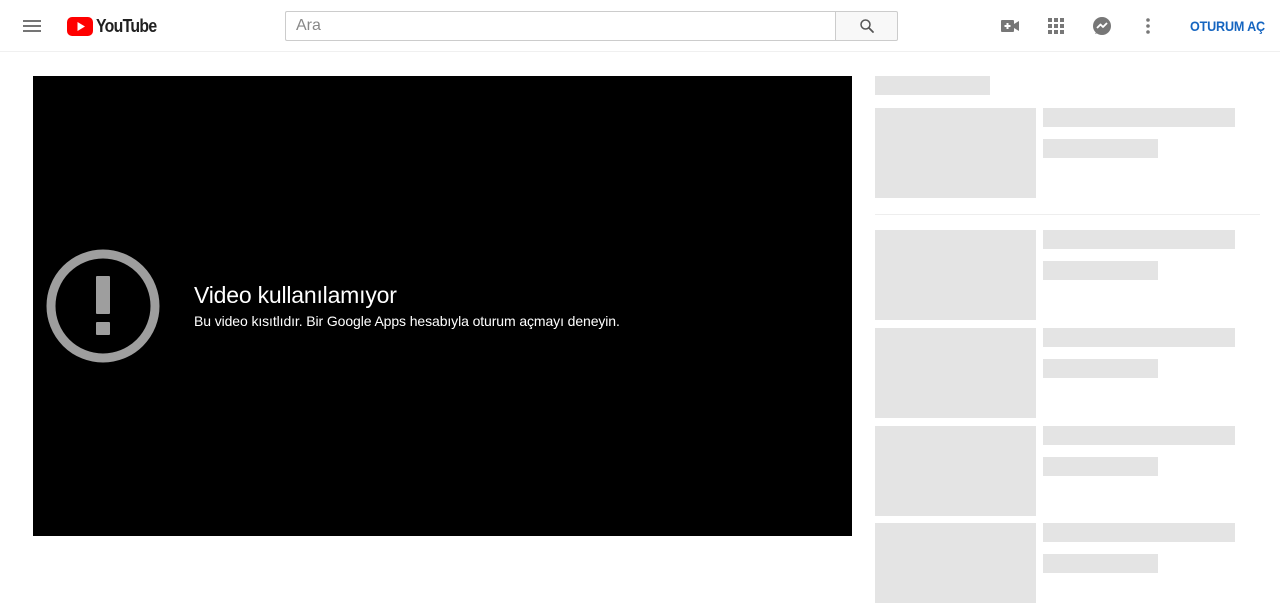 The height and width of the screenshot is (603, 1280). What do you see at coordinates (32, 26) in the screenshot?
I see `menu-icon` at bounding box center [32, 26].